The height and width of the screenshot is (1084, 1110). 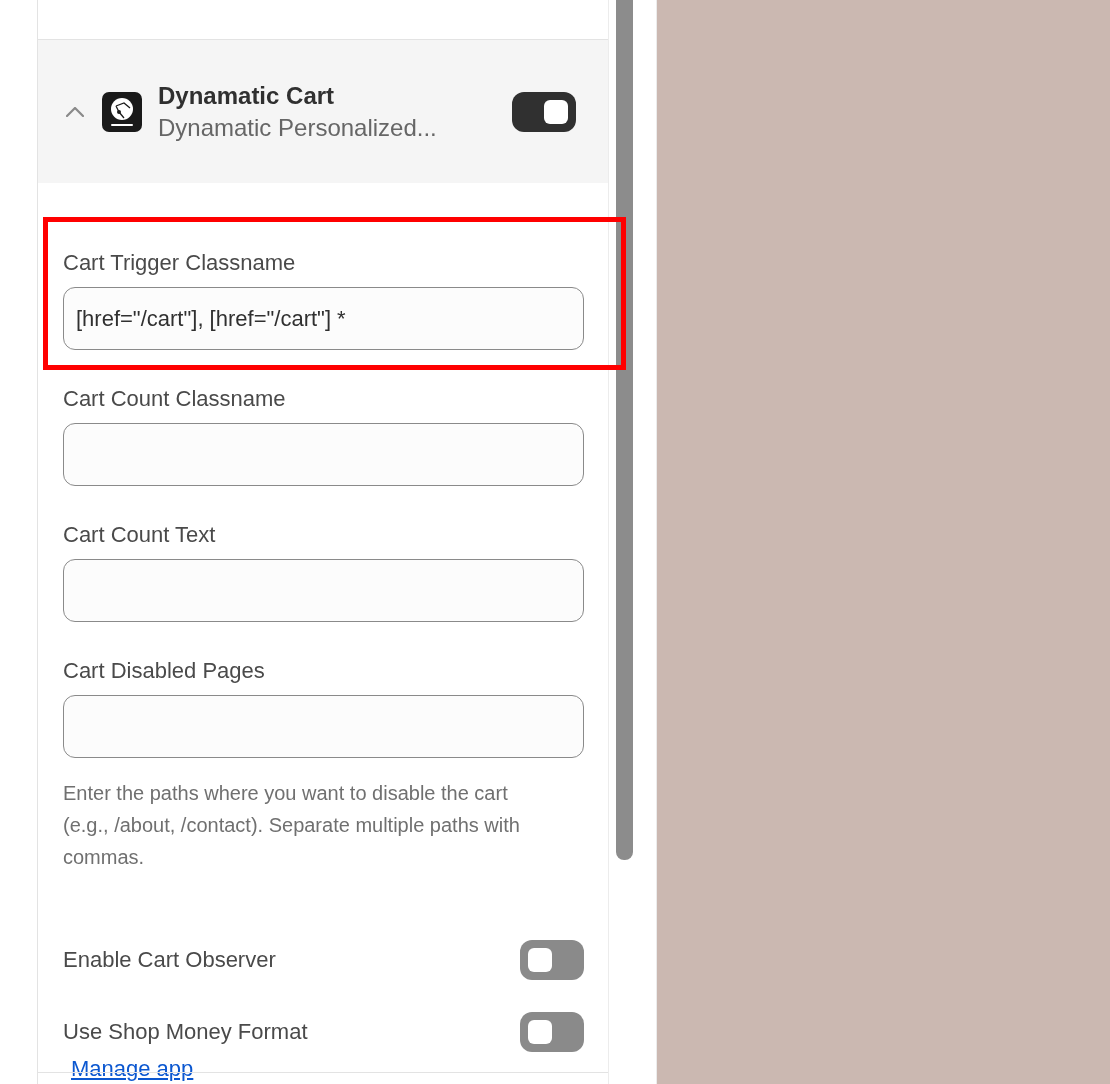 What do you see at coordinates (624, 430) in the screenshot?
I see `scrollbar-thumb` at bounding box center [624, 430].